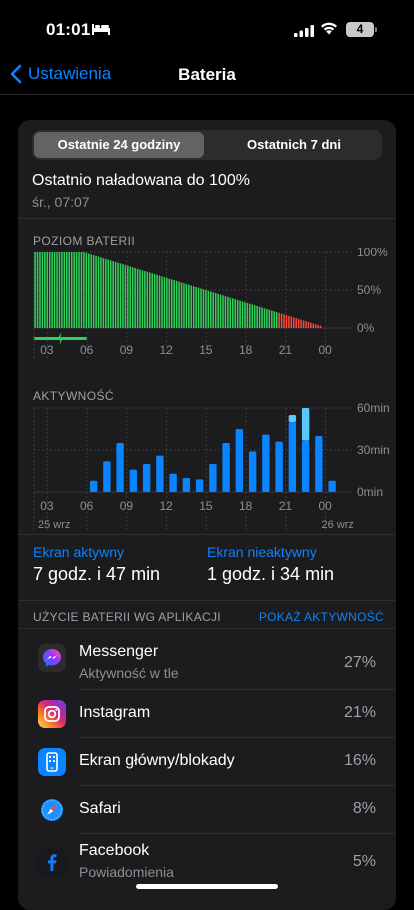 Image resolution: width=414 pixels, height=910 pixels. Describe the element at coordinates (326, 350) in the screenshot. I see `battery-x-tick: 00` at that location.